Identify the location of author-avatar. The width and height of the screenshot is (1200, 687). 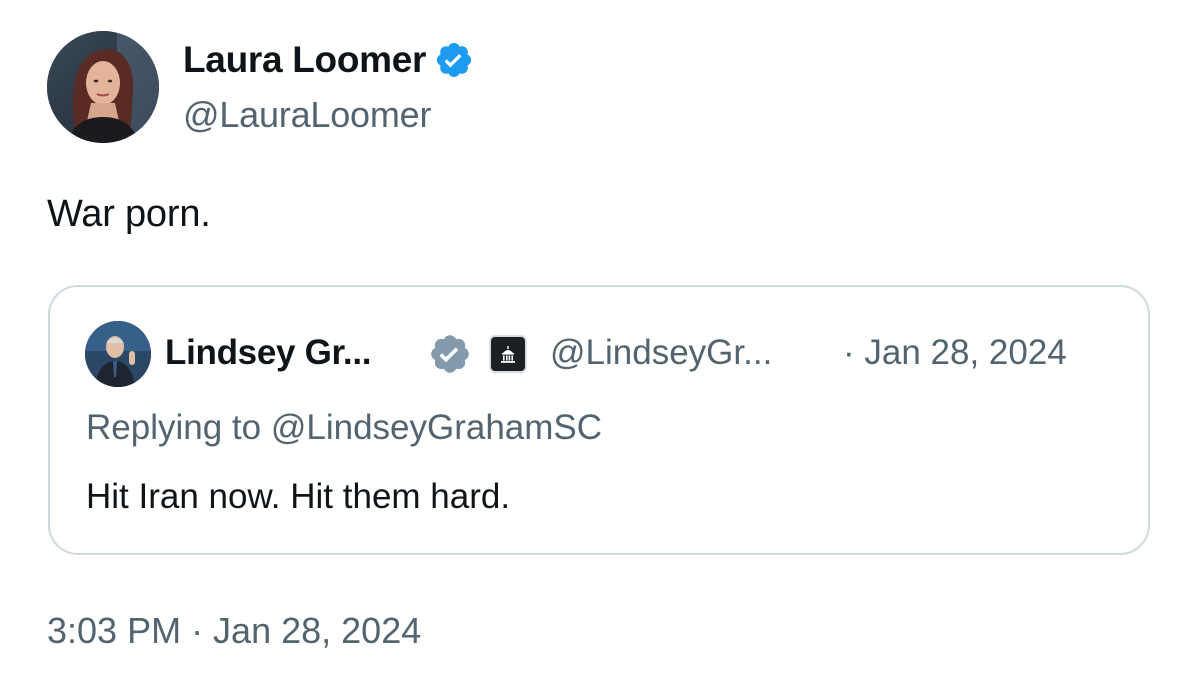
(103, 87).